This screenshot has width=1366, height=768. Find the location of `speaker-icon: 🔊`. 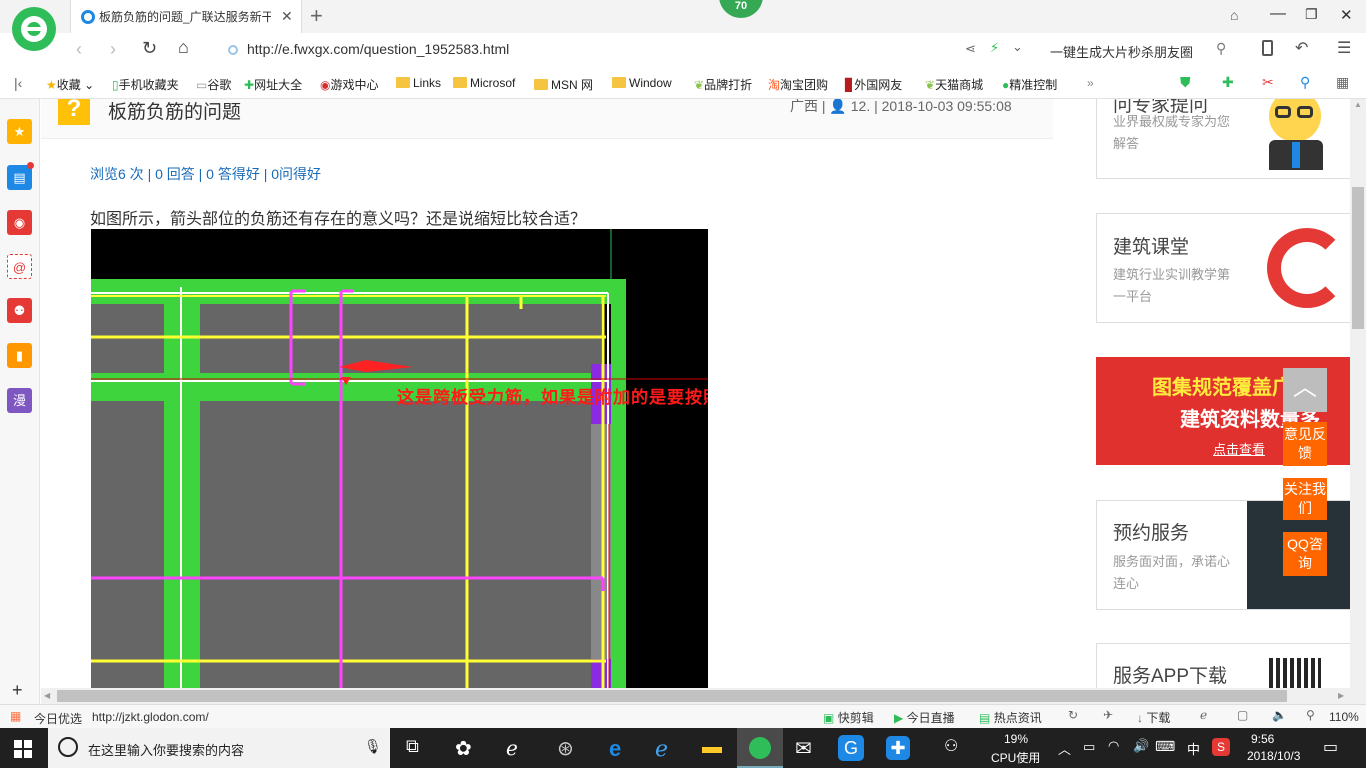

speaker-icon: 🔊 is located at coordinates (1141, 746).